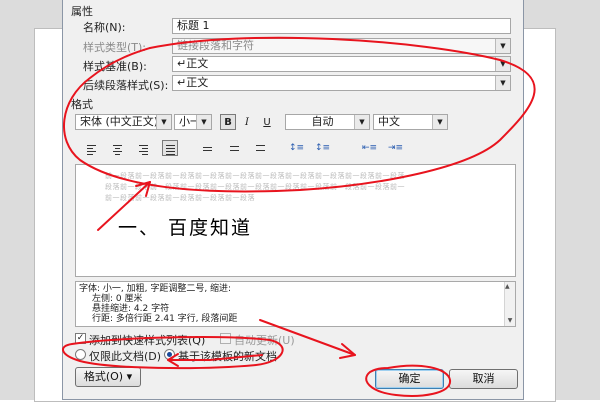 This screenshot has height=402, width=600. What do you see at coordinates (215, 357) in the screenshot?
I see `annotation-arrow-to-template` at bounding box center [215, 357].